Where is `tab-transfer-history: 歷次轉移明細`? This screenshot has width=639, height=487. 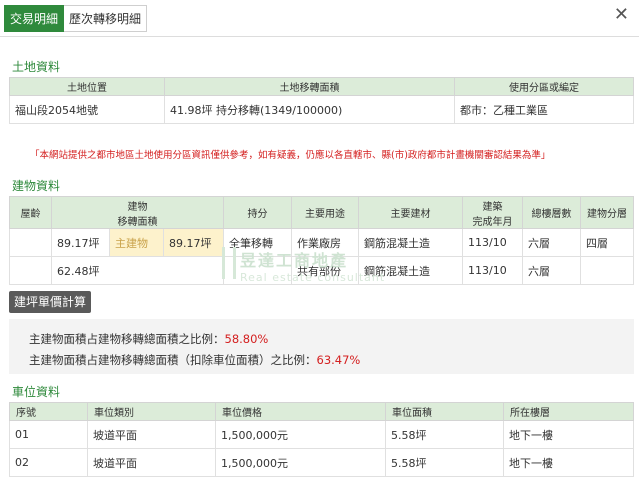
tab-transfer-history: 歷次轉移明細 is located at coordinates (106, 18).